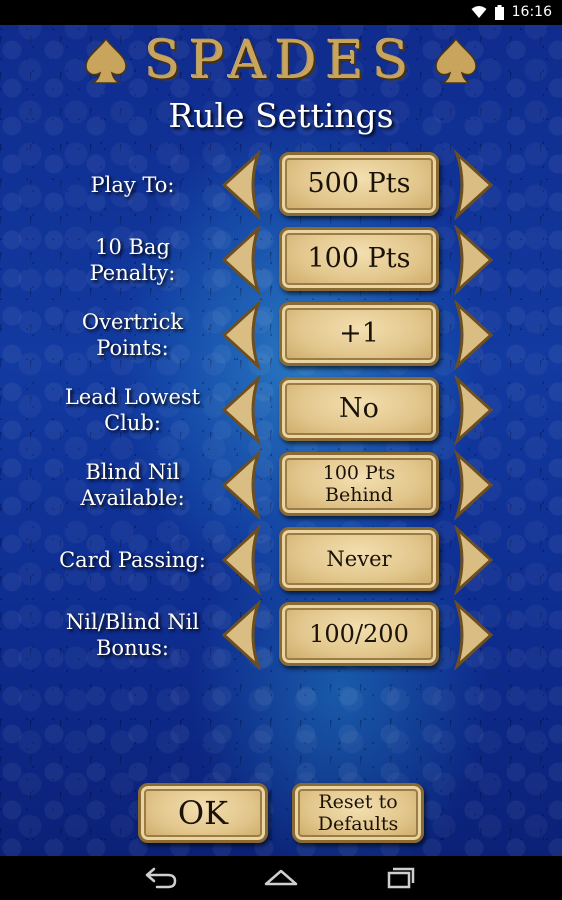 This screenshot has height=900, width=562. I want to click on app-title: SPADES, so click(281, 61).